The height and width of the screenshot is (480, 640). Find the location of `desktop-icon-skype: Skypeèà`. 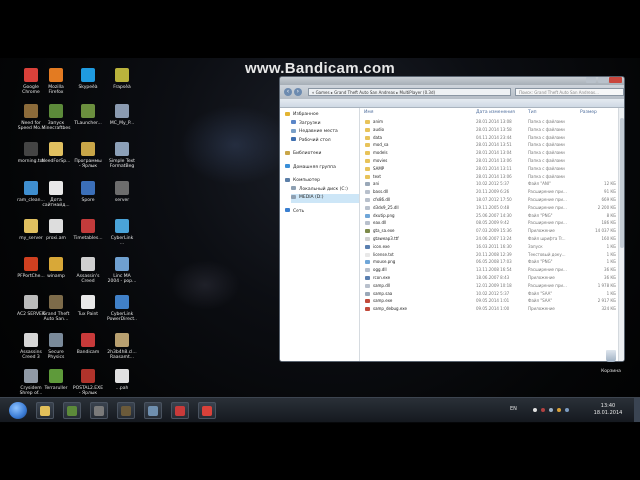

desktop-icon-skype: Skypeèà is located at coordinates (88, 79).